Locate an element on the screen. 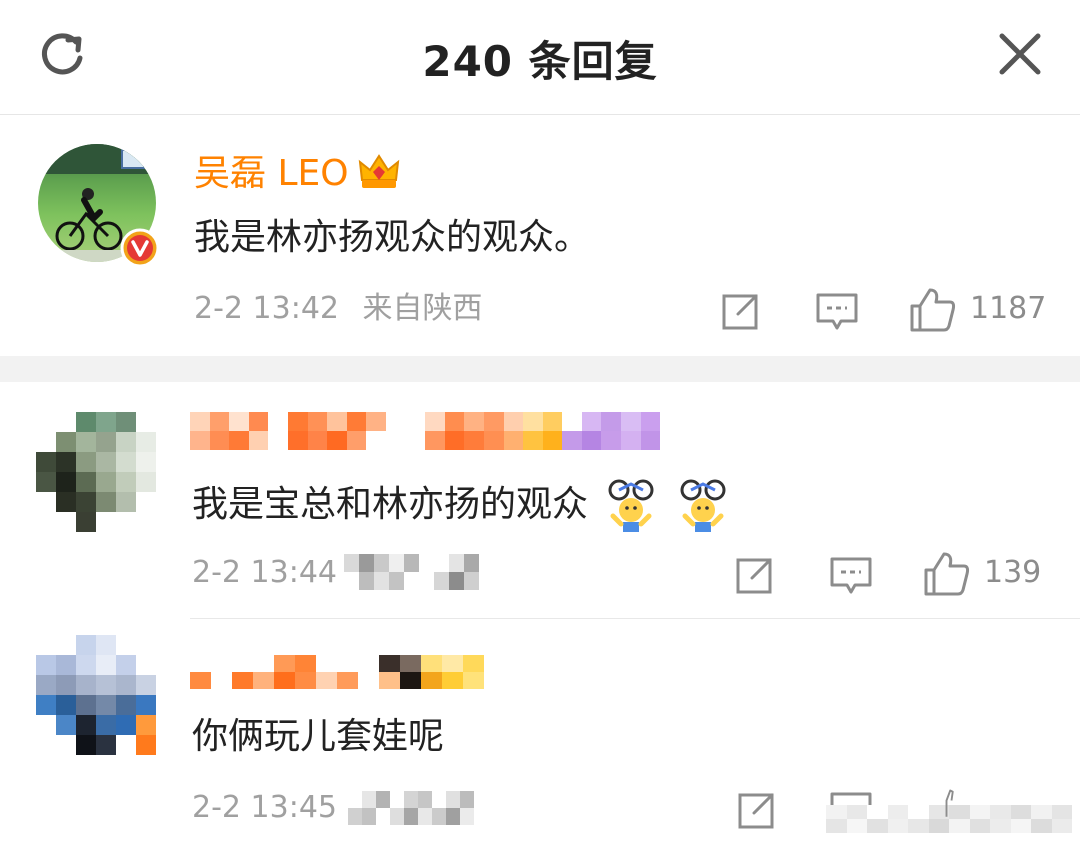 This screenshot has width=1080, height=842. comment-text: 我是宝总和林亦扬的观众 is located at coordinates (461, 506).